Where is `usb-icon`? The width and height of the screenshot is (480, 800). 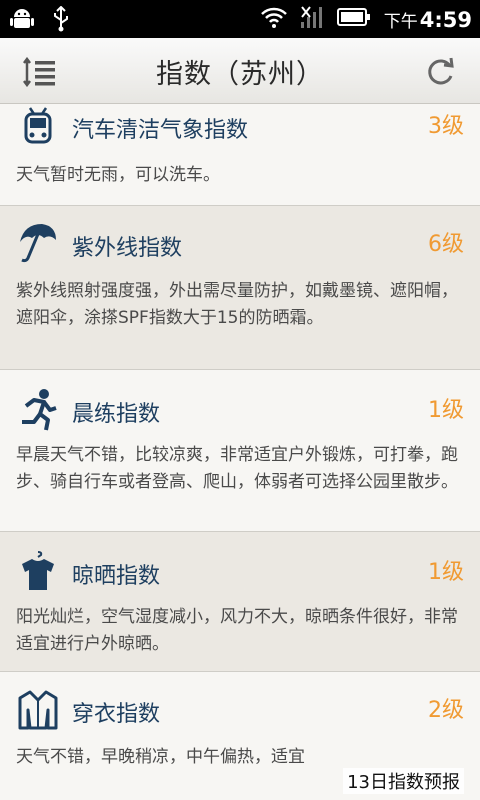 usb-icon is located at coordinates (61, 20).